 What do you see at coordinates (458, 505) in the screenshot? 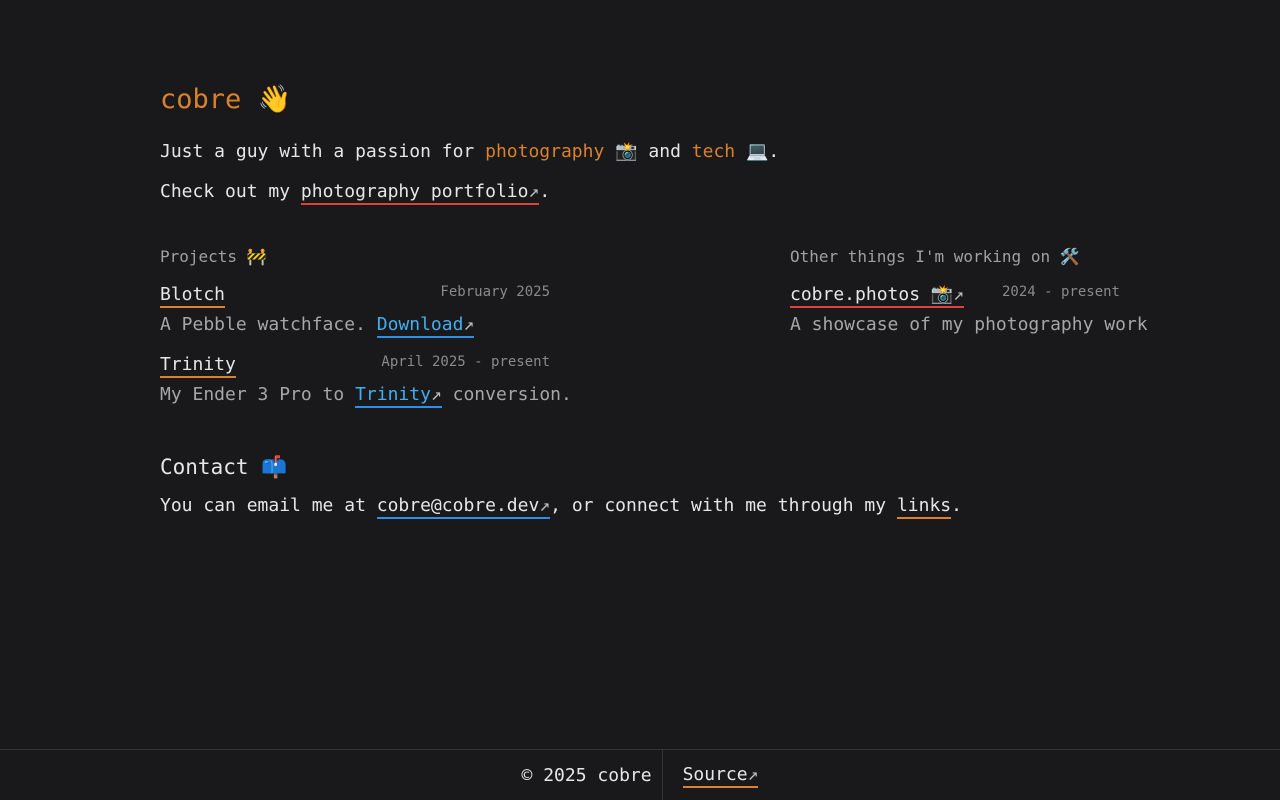
I see `email-label: cobre@cobre.dev` at bounding box center [458, 505].